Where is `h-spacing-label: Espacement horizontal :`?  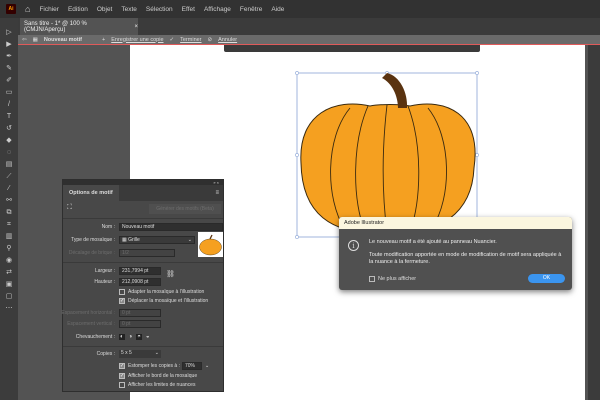
h-spacing-label: Espacement horizontal : is located at coordinates (88, 313).